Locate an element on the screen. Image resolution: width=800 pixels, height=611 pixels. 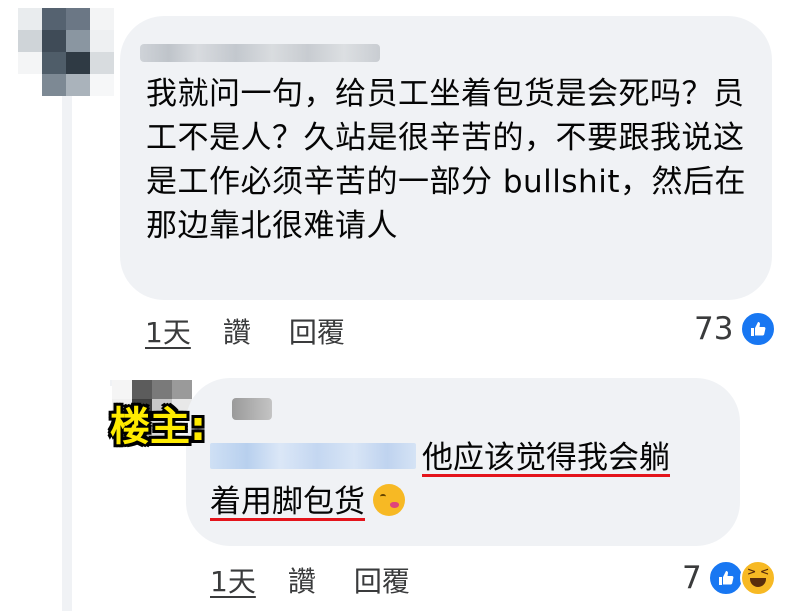
reply-reaction-count: 7 is located at coordinates (692, 578).